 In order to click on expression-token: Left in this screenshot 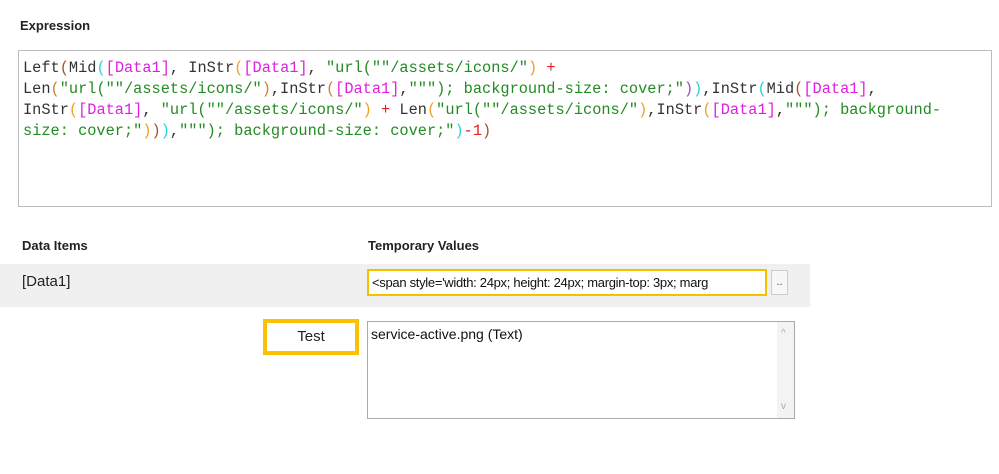, I will do `click(41, 68)`.